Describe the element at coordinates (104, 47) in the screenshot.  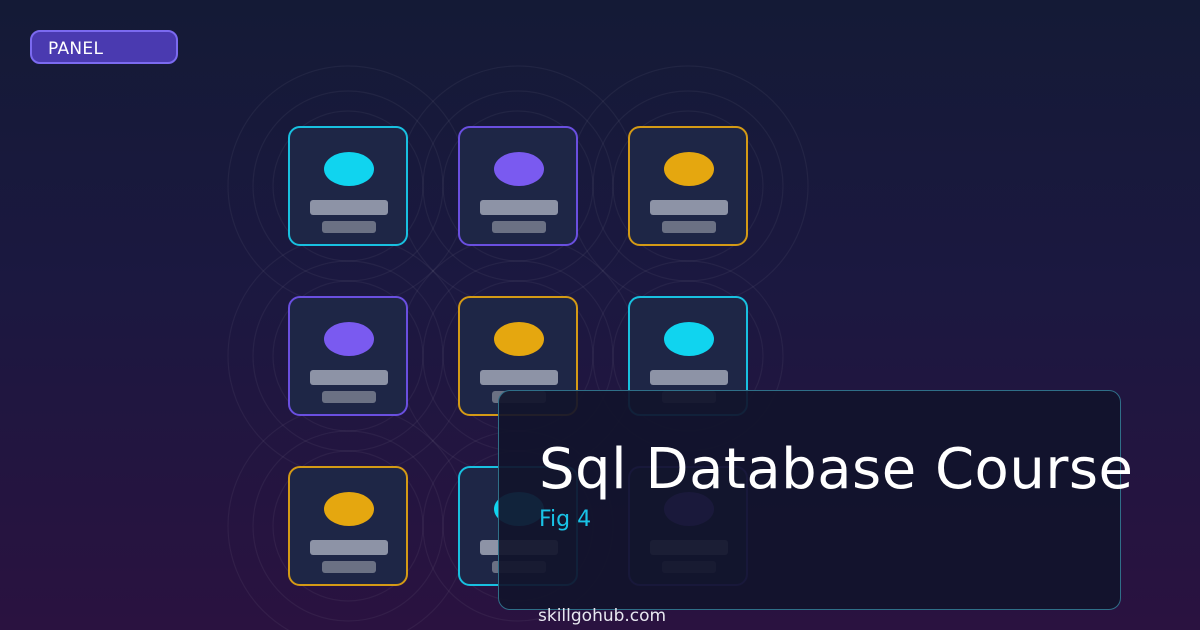
I see `panel-badge: PANEL` at that location.